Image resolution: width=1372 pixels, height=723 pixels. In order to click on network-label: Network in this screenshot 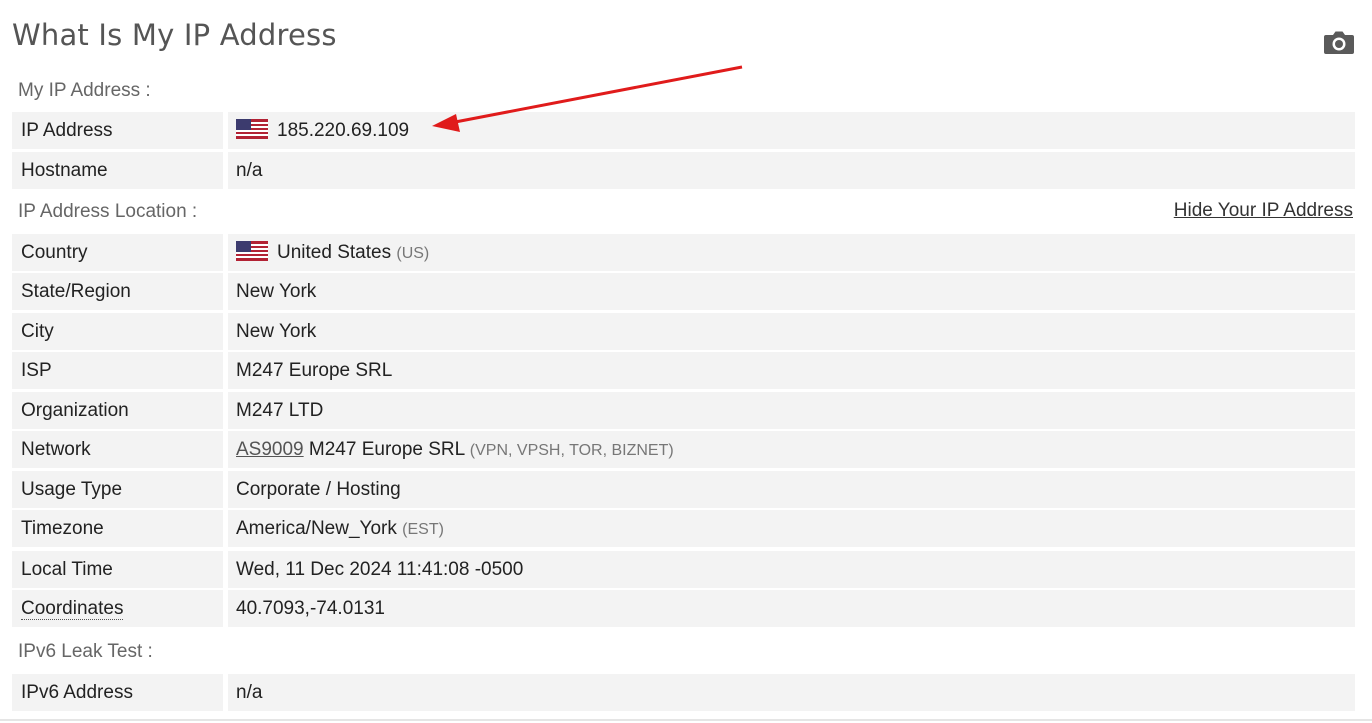, I will do `click(117, 449)`.